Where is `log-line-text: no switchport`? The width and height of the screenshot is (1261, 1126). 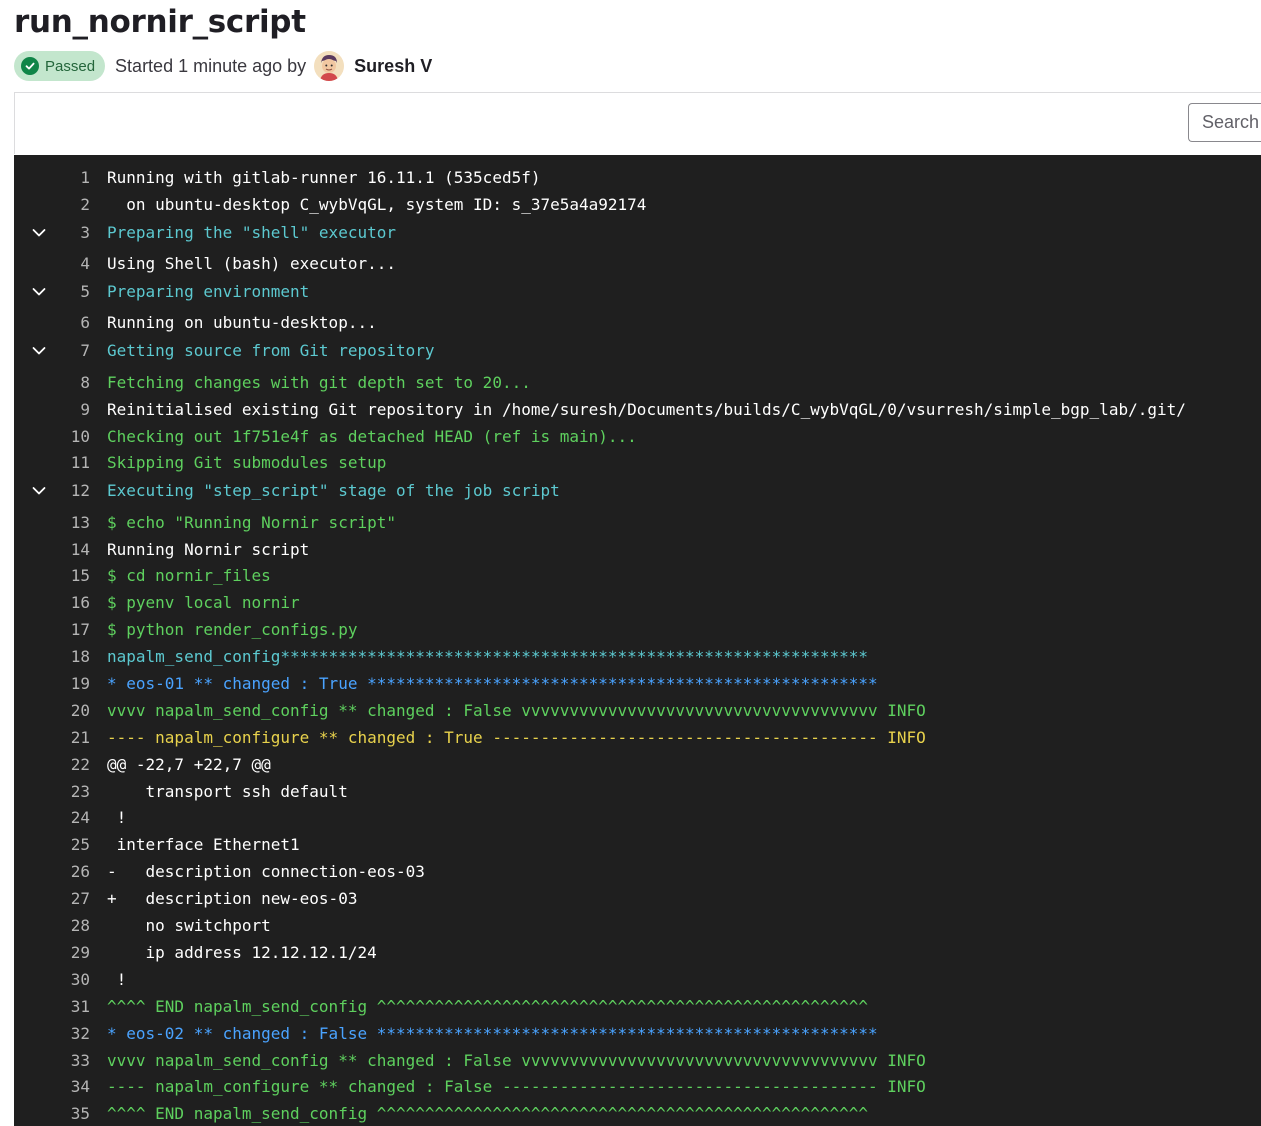
log-line-text: no switchport is located at coordinates (189, 926).